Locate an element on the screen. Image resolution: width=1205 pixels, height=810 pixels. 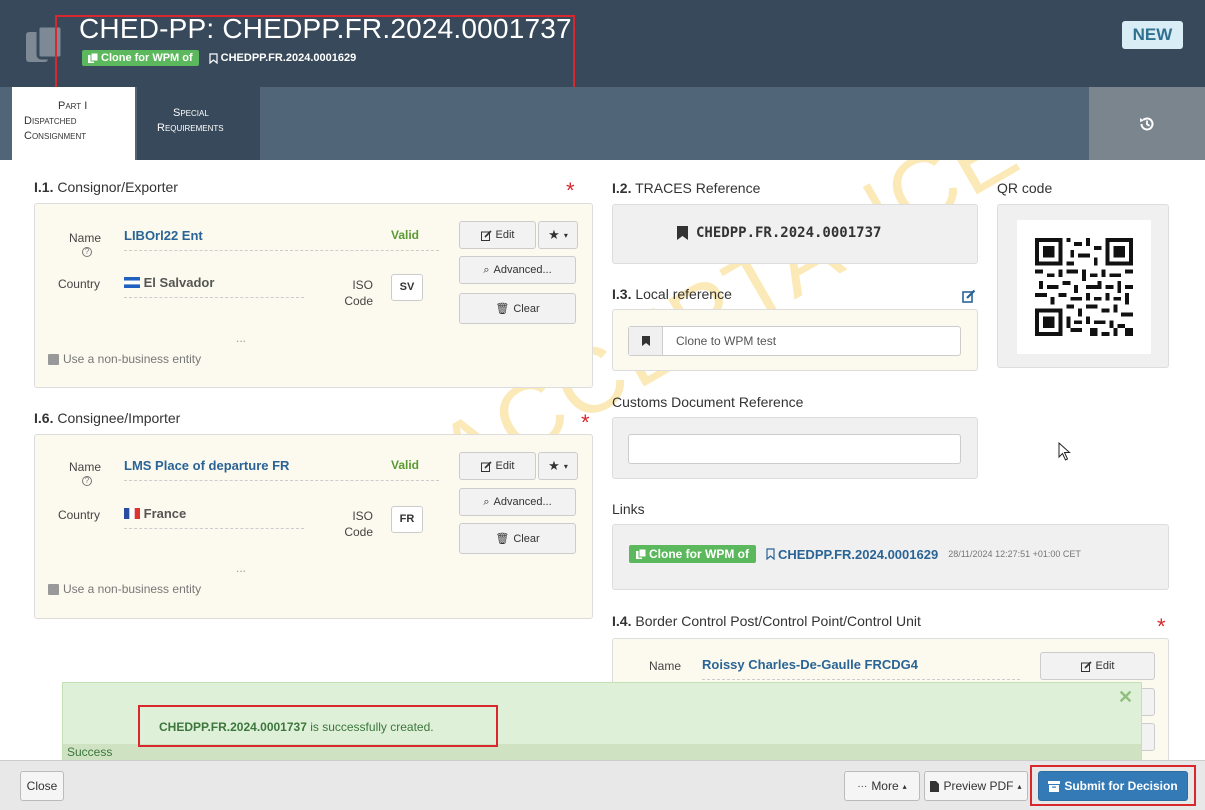
tab-special-requirements: Special Requirements is located at coordinates (198, 123).